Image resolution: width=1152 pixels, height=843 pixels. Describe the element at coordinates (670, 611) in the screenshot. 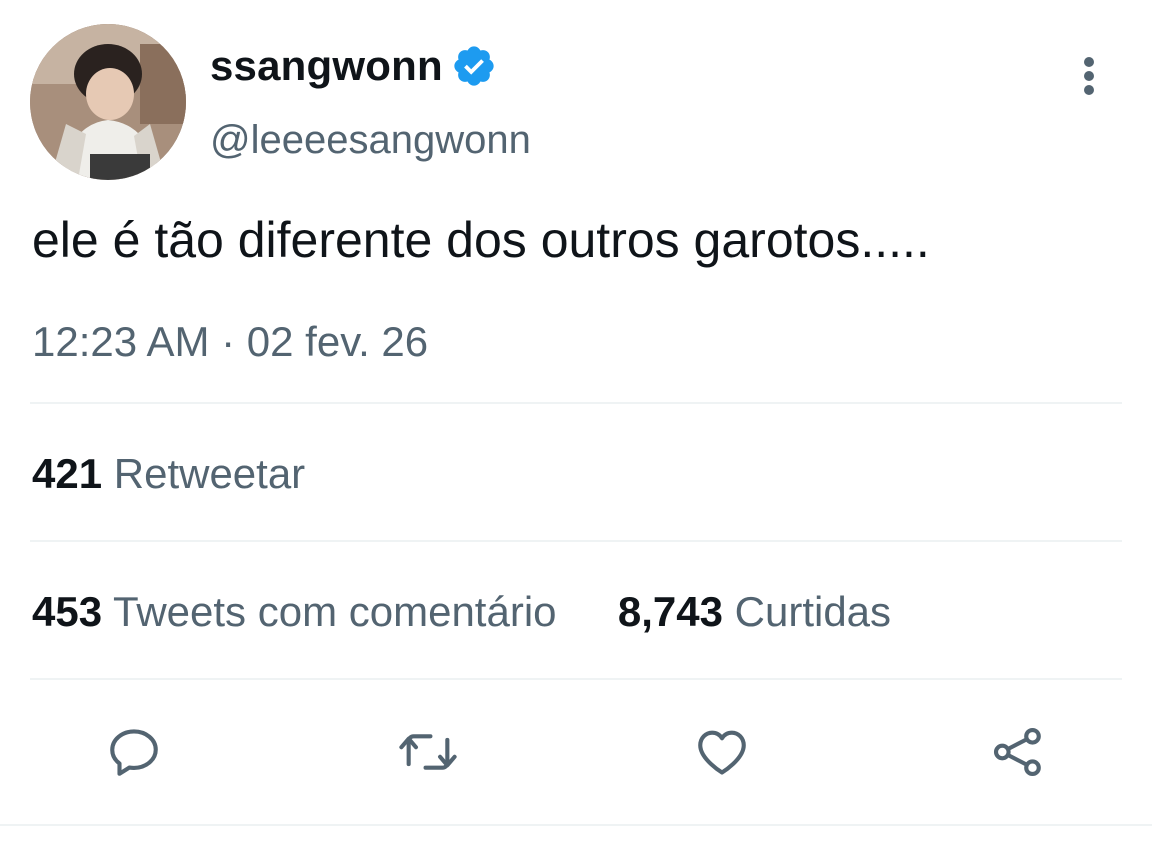

I see `likes-count: 8,743` at that location.